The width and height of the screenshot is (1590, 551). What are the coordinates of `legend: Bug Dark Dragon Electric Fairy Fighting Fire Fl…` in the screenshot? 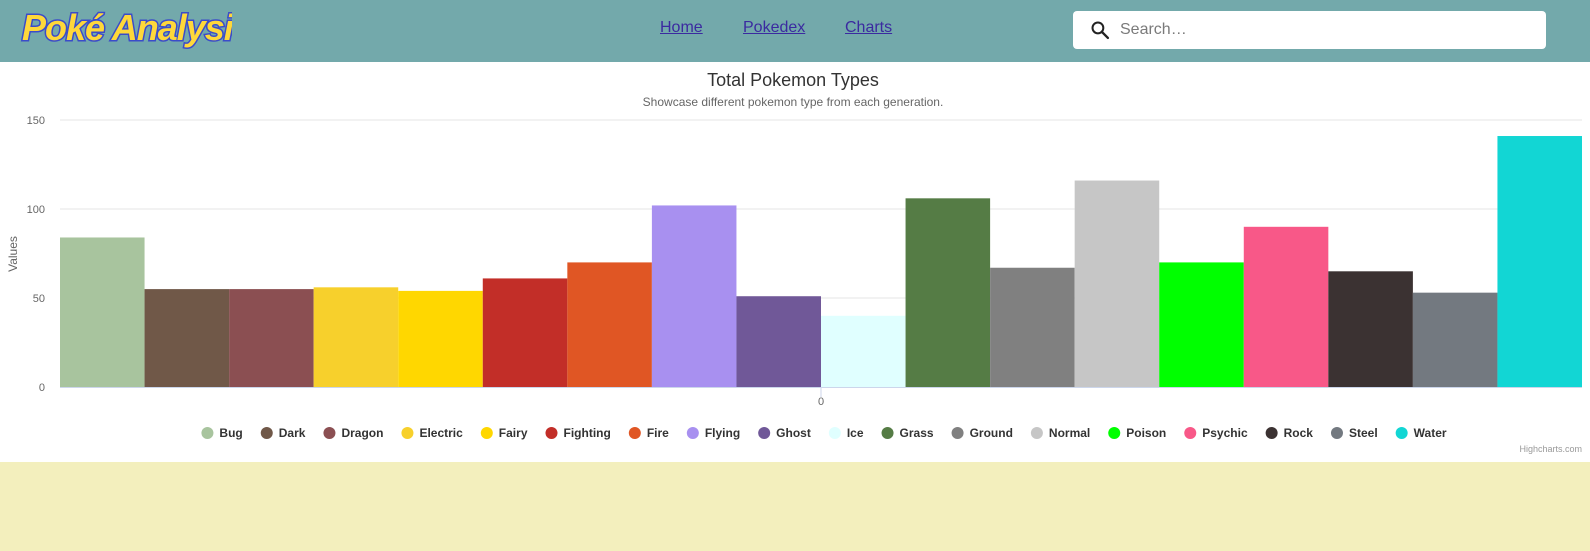 It's located at (824, 433).